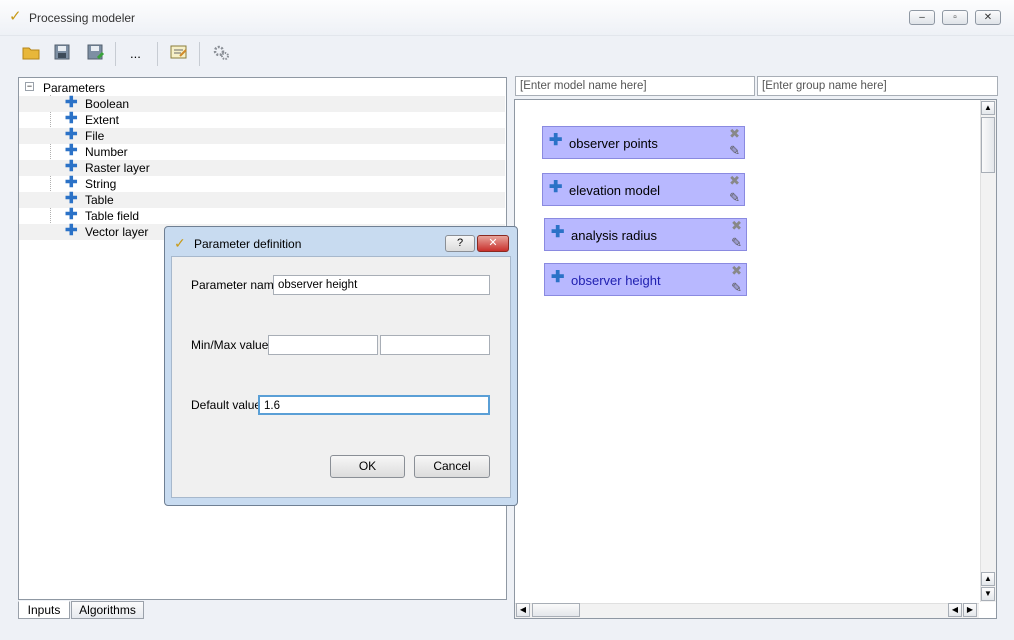 The height and width of the screenshot is (640, 1014). What do you see at coordinates (988, 351) in the screenshot?
I see `vertical-scrollbar` at bounding box center [988, 351].